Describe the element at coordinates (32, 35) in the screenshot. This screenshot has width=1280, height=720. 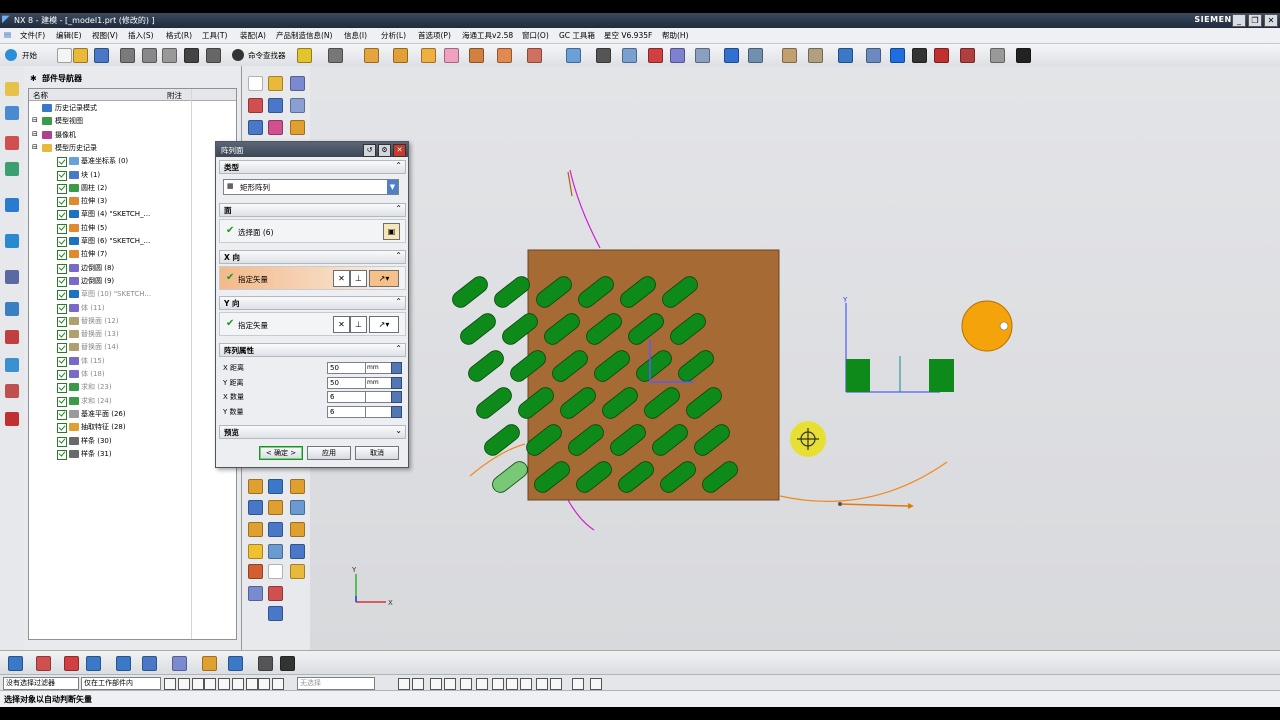
I see `menu-item-0: 文件(F)` at that location.